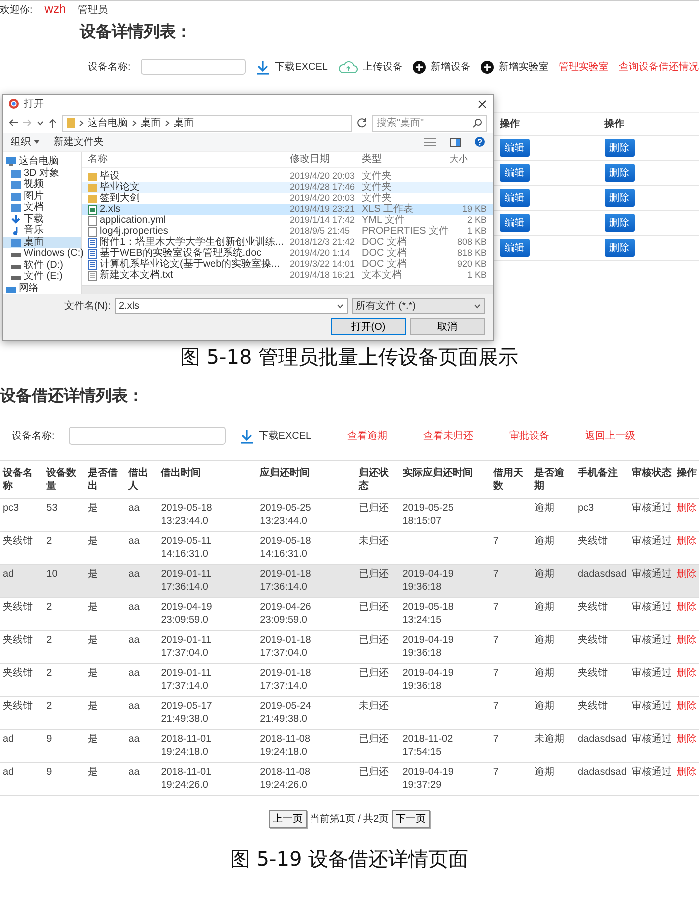 The image size is (699, 898). Describe the element at coordinates (383, 67) in the screenshot. I see `upload-link: 上传设备` at that location.